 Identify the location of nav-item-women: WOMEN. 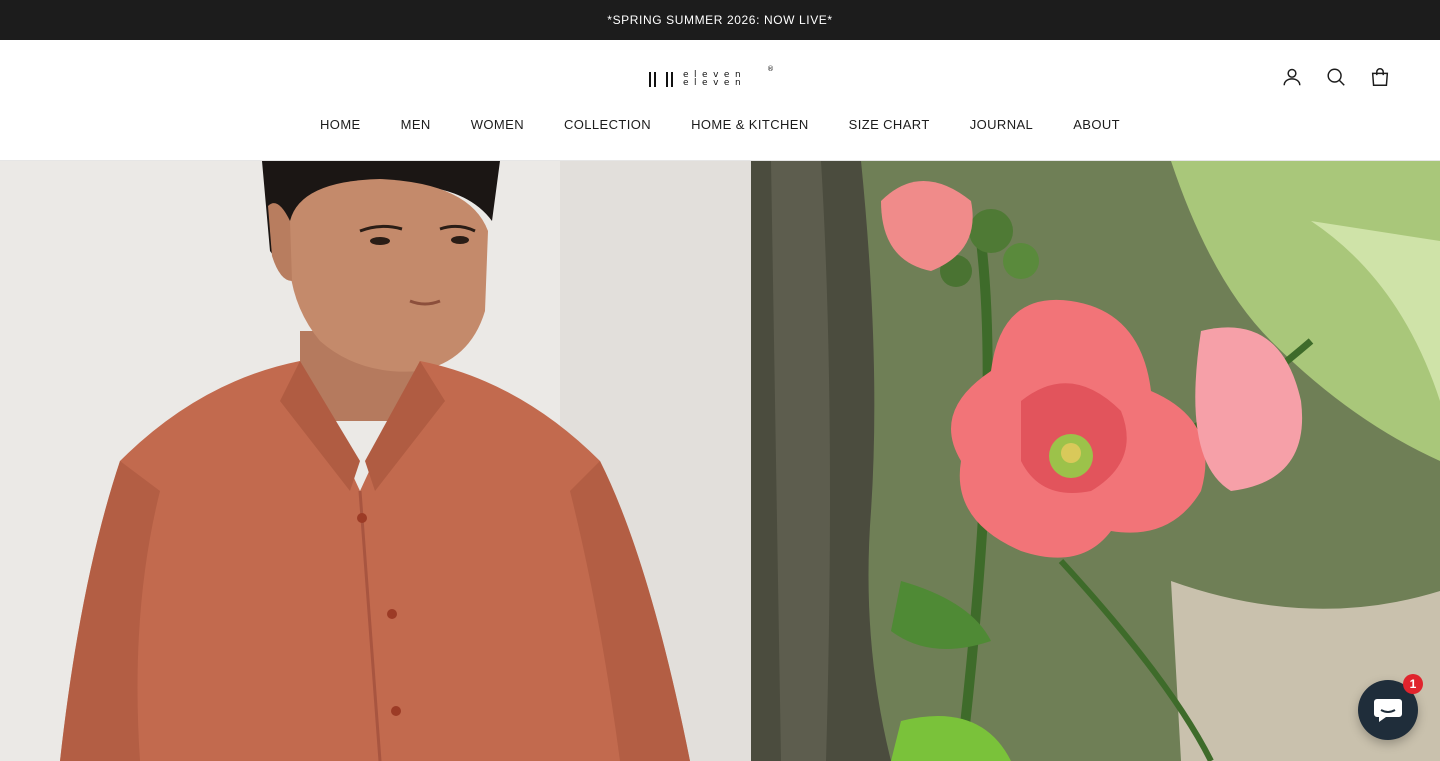
(497, 124).